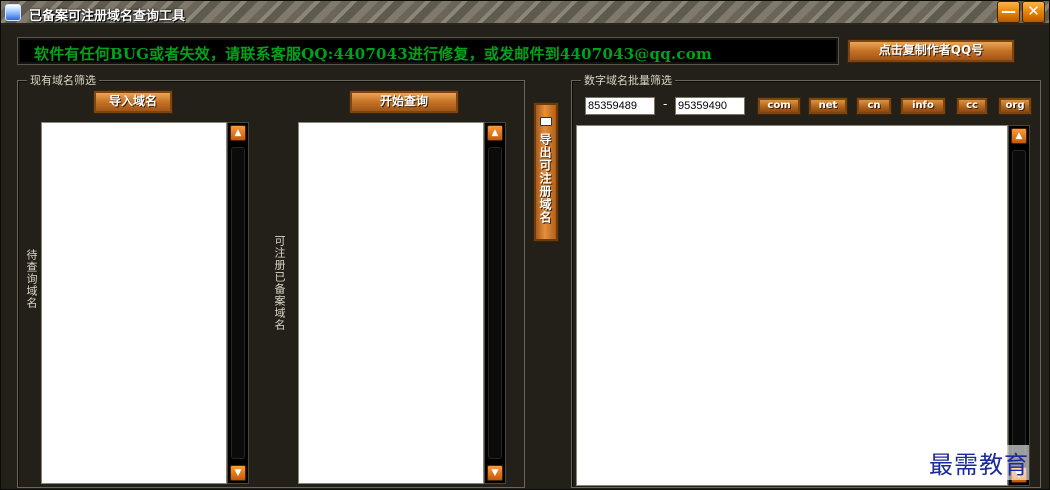 The width and height of the screenshot is (1050, 490). What do you see at coordinates (13, 12) in the screenshot?
I see `app-icon` at bounding box center [13, 12].